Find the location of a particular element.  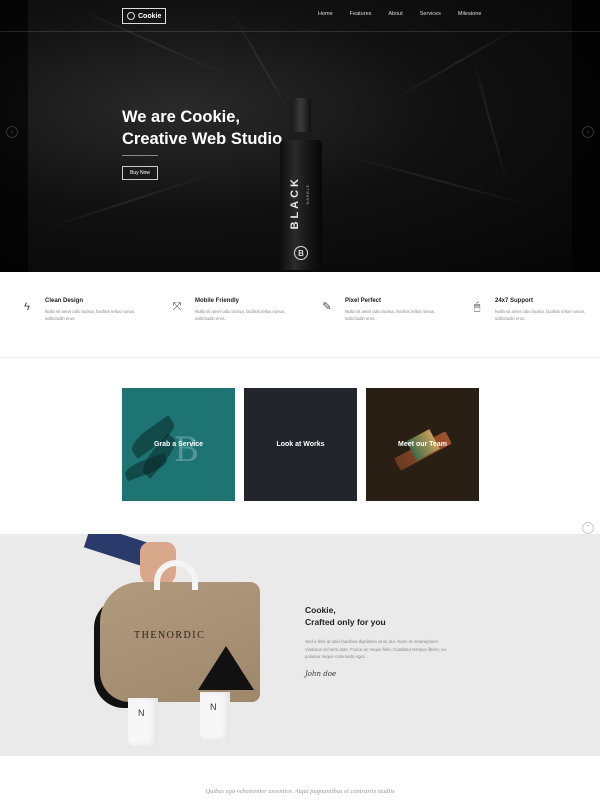

about-title-line2: Crafted only for you is located at coordinates (345, 622).